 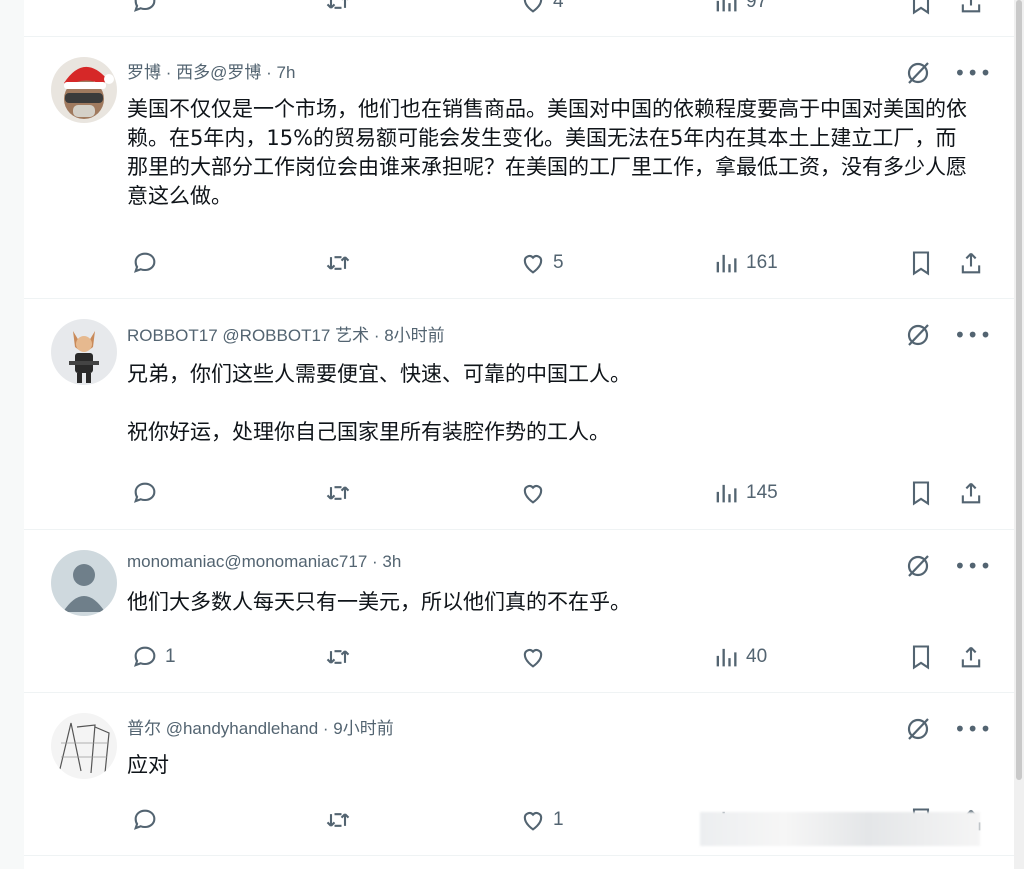 What do you see at coordinates (739, 9) in the screenshot?
I see `views-button: 97` at bounding box center [739, 9].